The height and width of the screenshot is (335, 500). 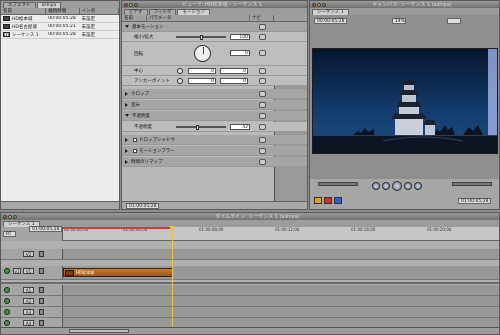 I want to click on scale-slider, so click(x=201, y=37).